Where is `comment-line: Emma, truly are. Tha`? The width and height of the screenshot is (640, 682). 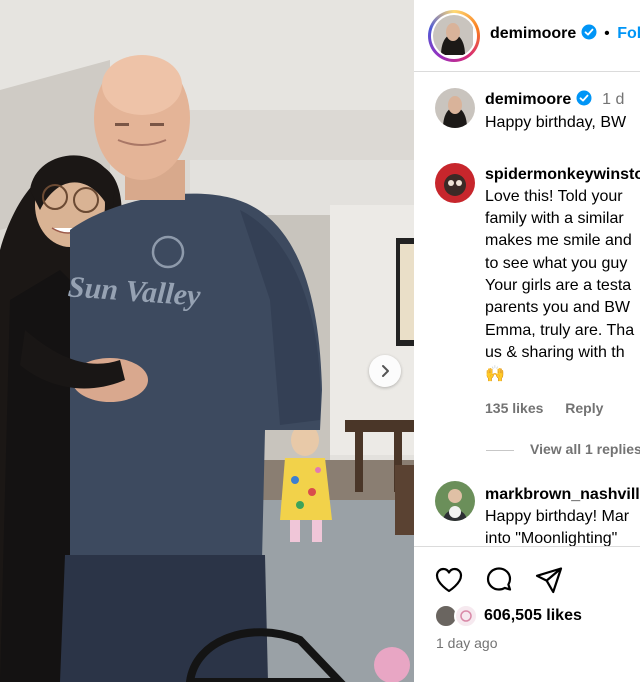 comment-line: Emma, truly are. Tha is located at coordinates (560, 330).